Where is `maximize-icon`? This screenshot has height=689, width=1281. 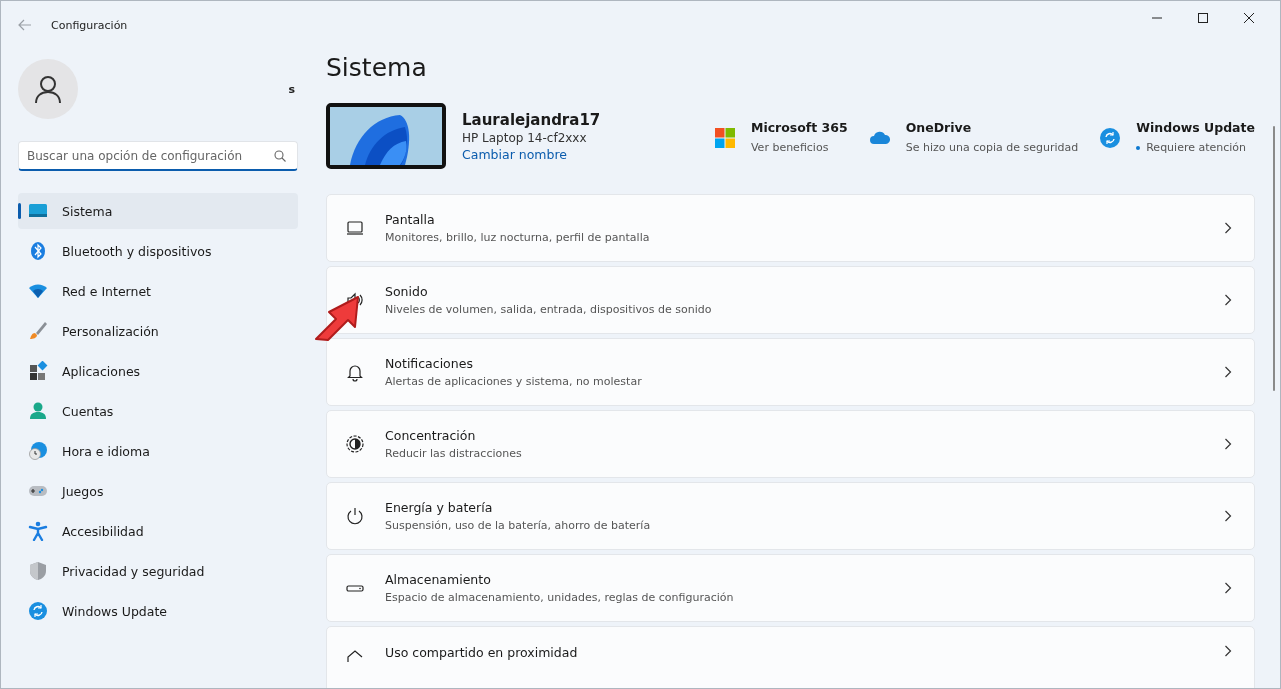
maximize-icon is located at coordinates (1203, 18).